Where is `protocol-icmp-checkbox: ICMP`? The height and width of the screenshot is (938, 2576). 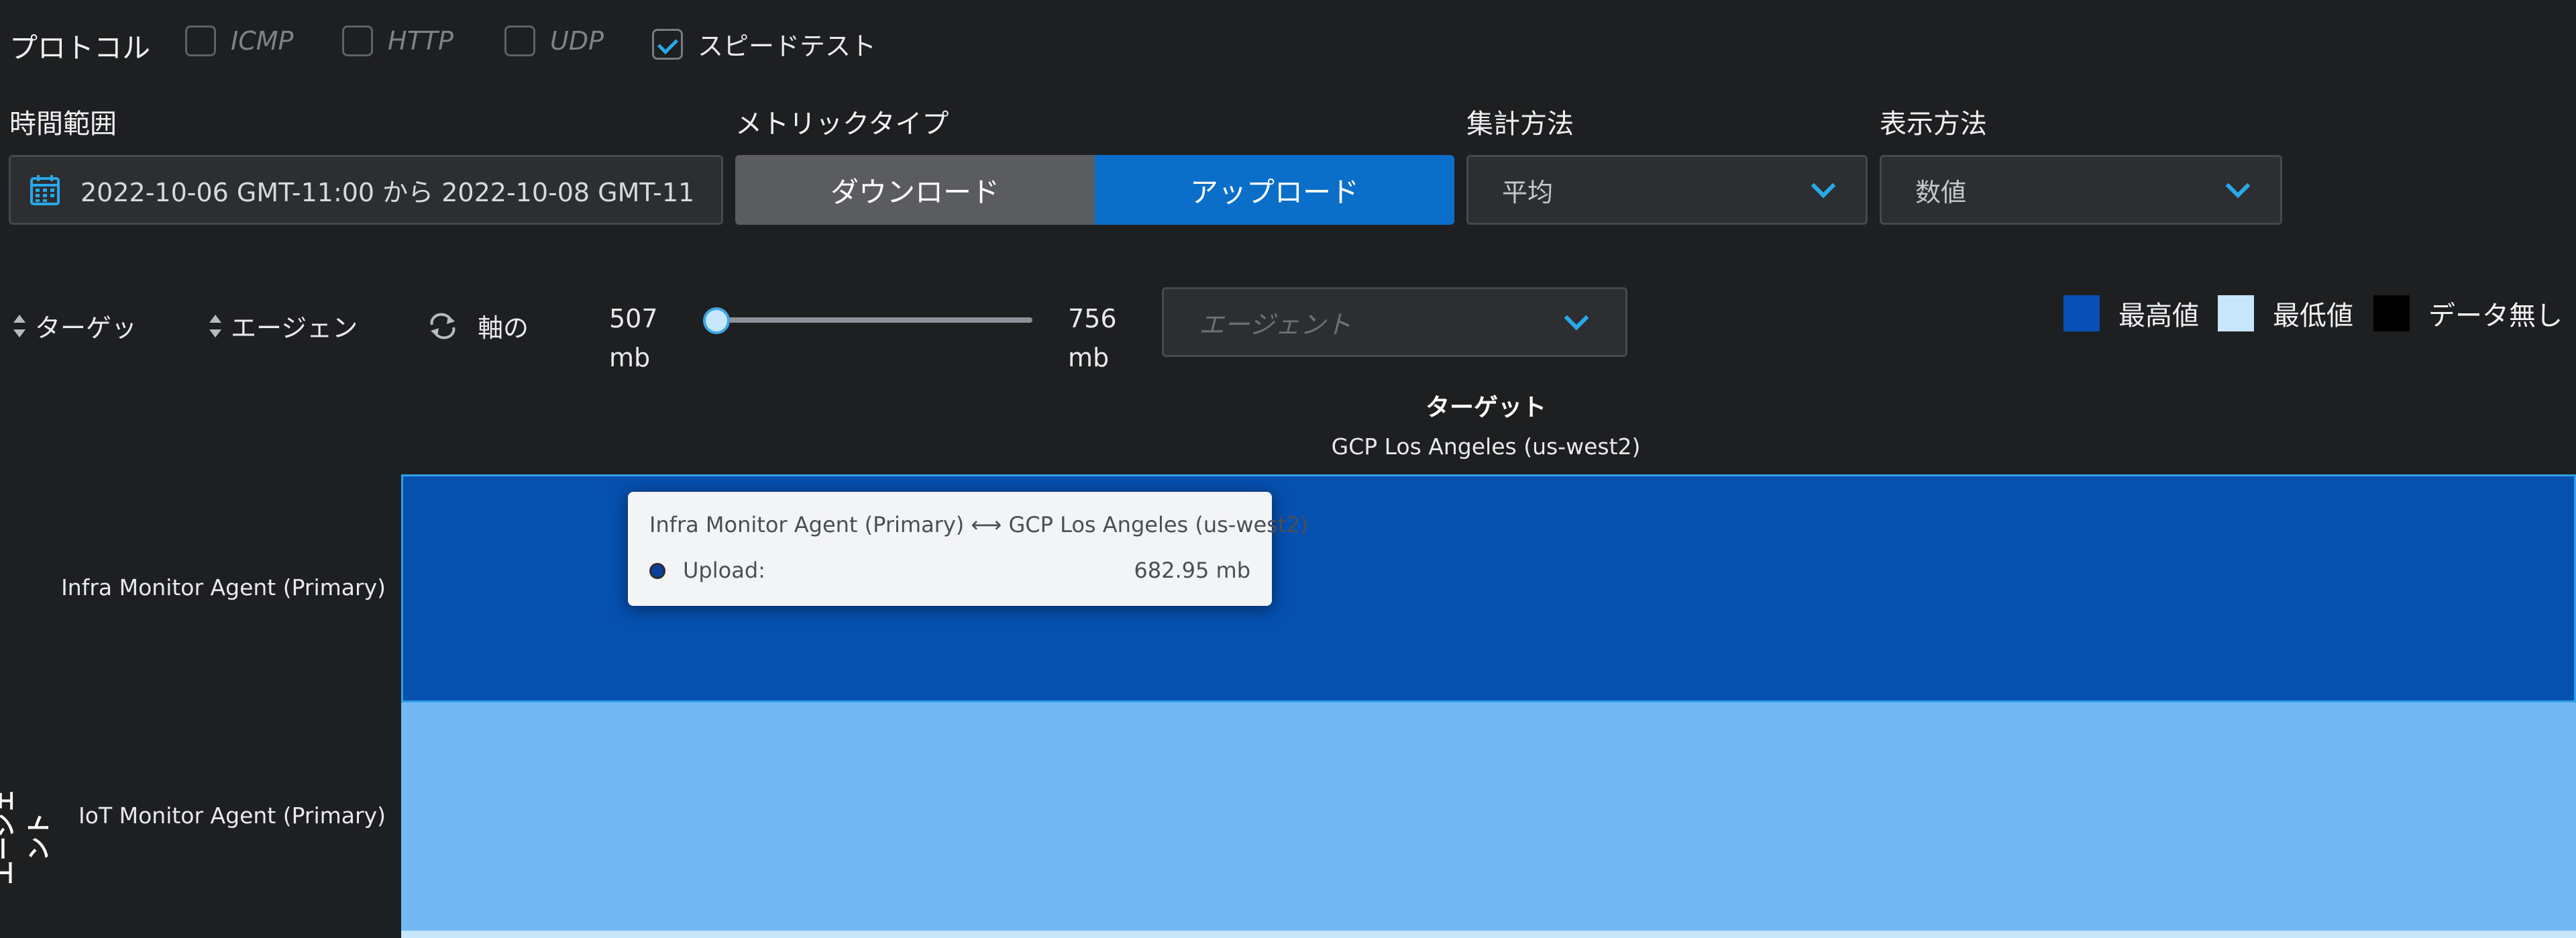 protocol-icmp-checkbox: ICMP is located at coordinates (239, 40).